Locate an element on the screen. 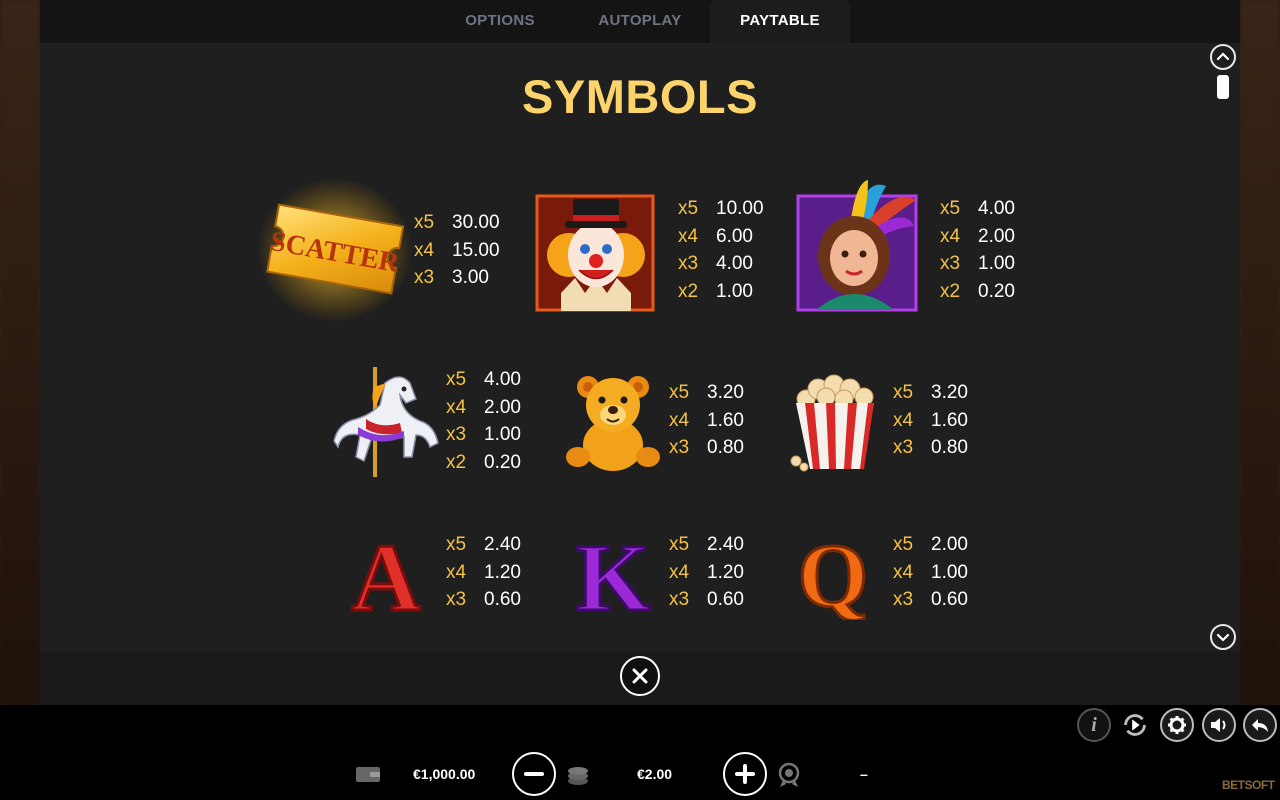  autoplay-button is located at coordinates (1135, 725).